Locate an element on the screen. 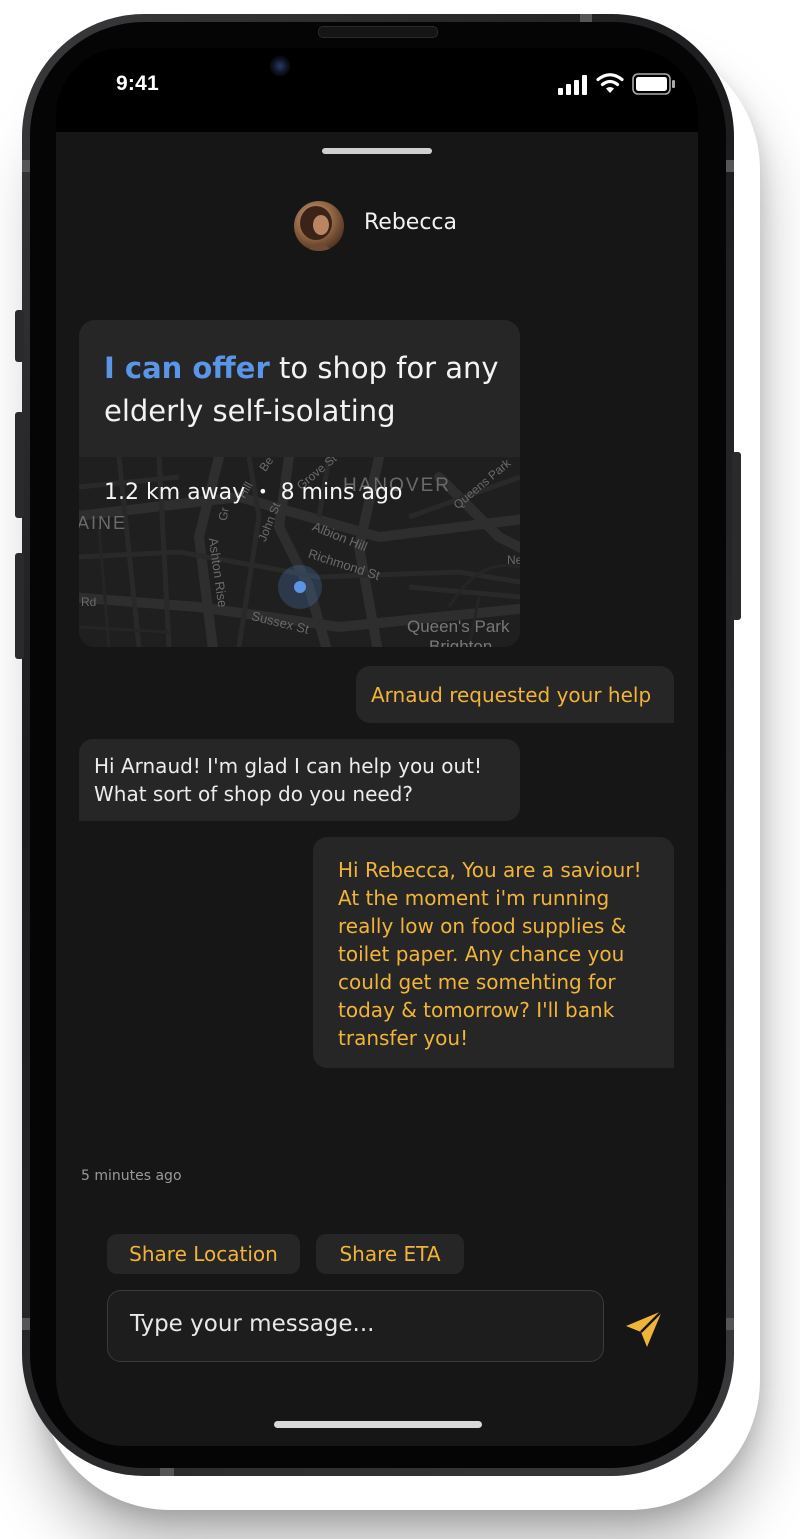 The height and width of the screenshot is (1539, 800). share-location-button: Share Location is located at coordinates (203, 1254).